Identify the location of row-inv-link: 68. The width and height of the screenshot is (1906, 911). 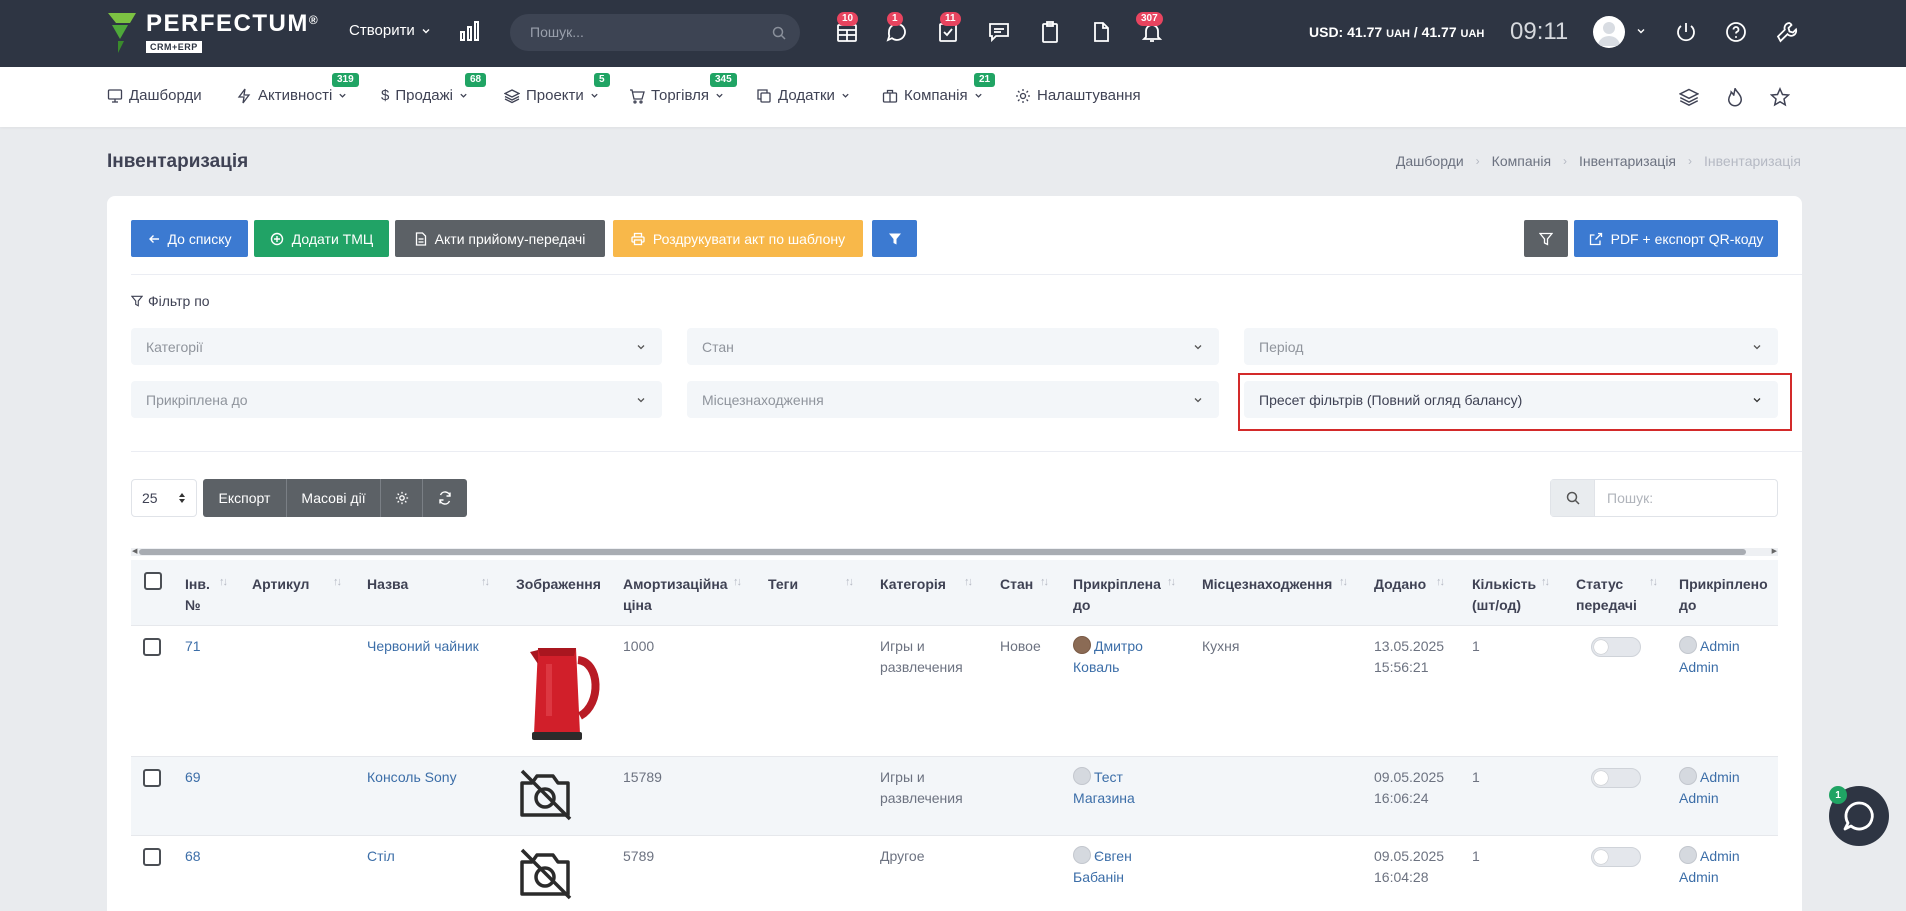
(193, 856).